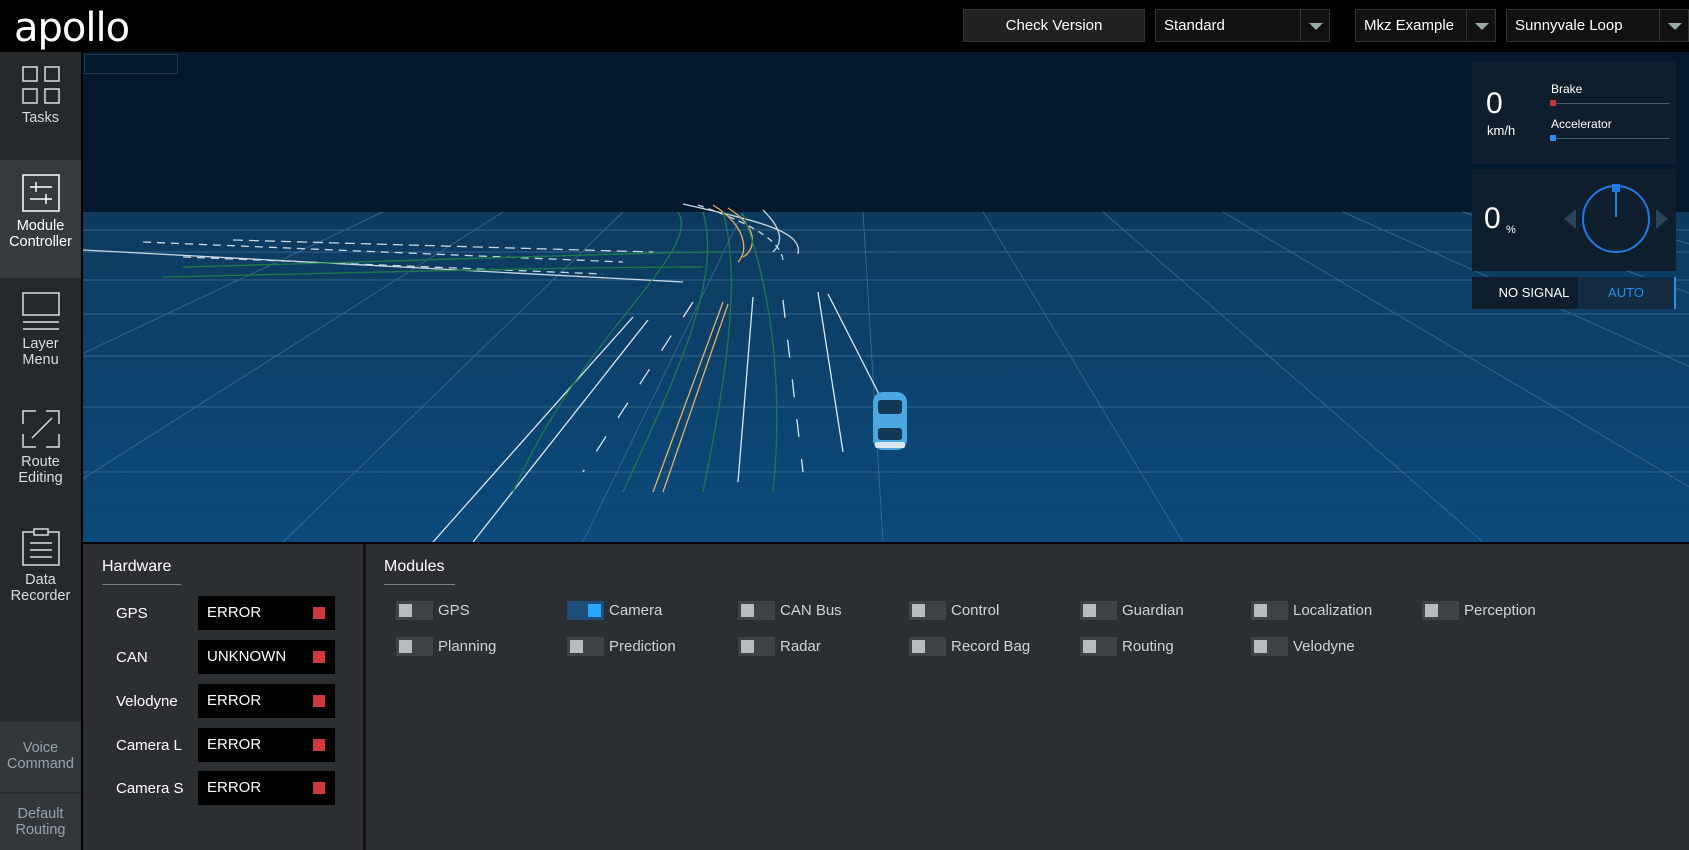  What do you see at coordinates (247, 656) in the screenshot?
I see `hardware-status-text: UNKNOWN` at bounding box center [247, 656].